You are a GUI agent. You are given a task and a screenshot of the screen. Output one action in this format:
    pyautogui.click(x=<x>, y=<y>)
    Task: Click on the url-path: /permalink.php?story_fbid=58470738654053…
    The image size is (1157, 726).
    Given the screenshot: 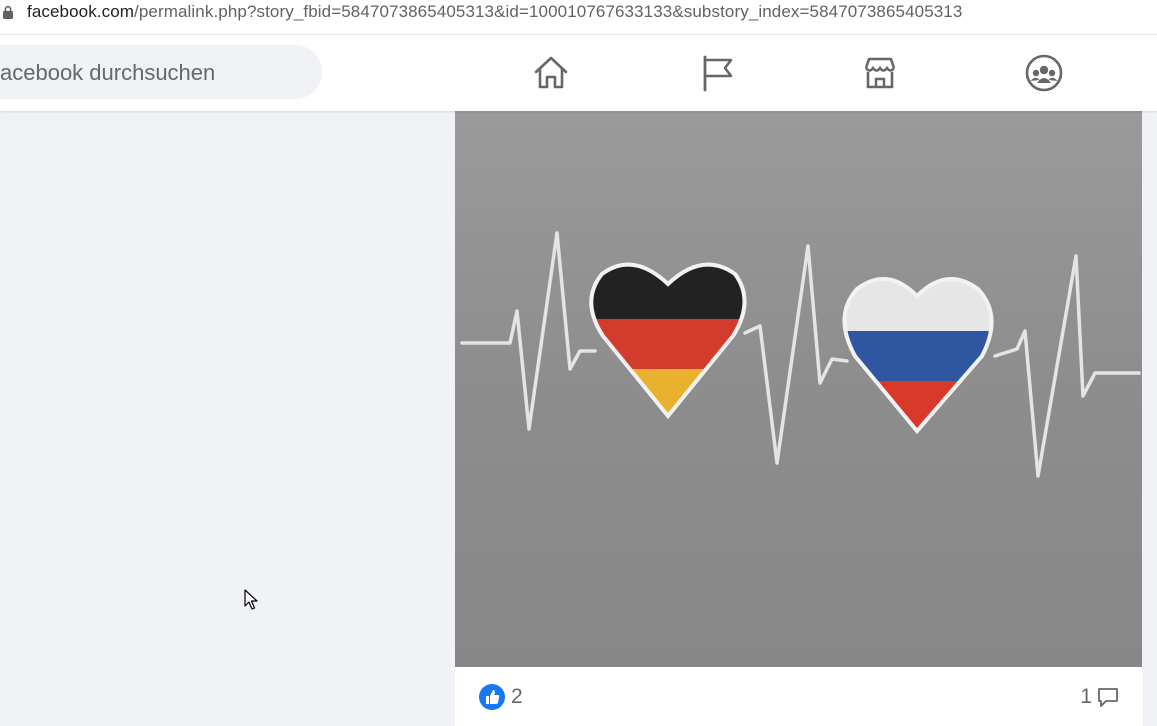 What is the action you would take?
    pyautogui.click(x=548, y=11)
    